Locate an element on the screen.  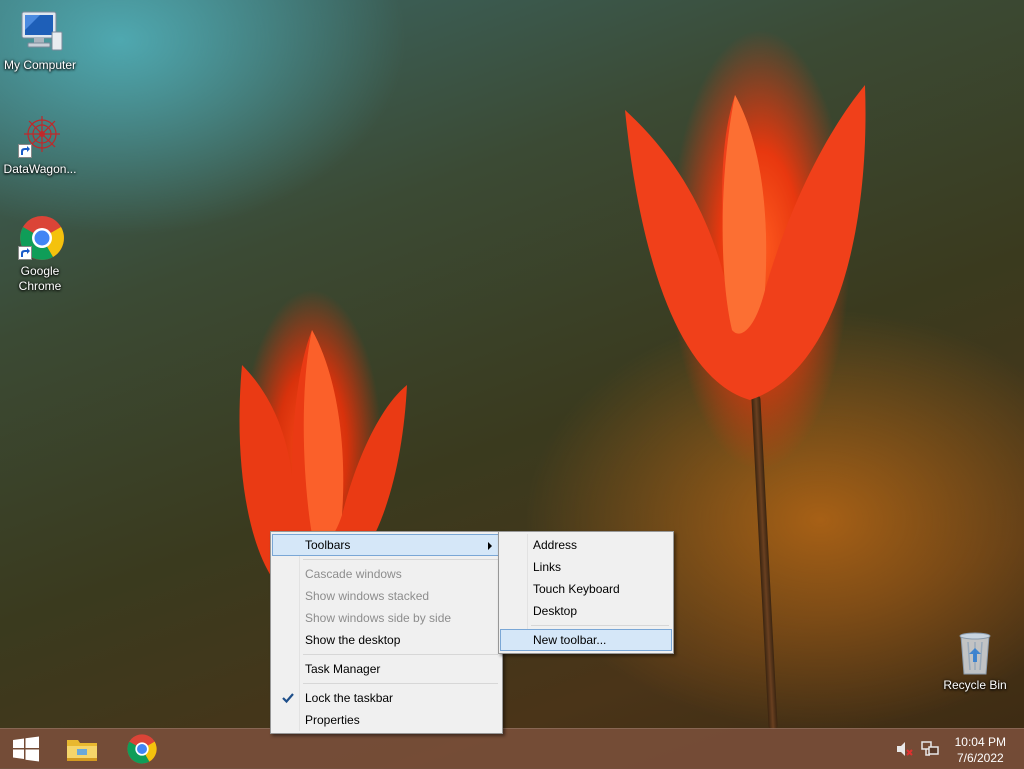
submenu-item-links: Links is located at coordinates (586, 567).